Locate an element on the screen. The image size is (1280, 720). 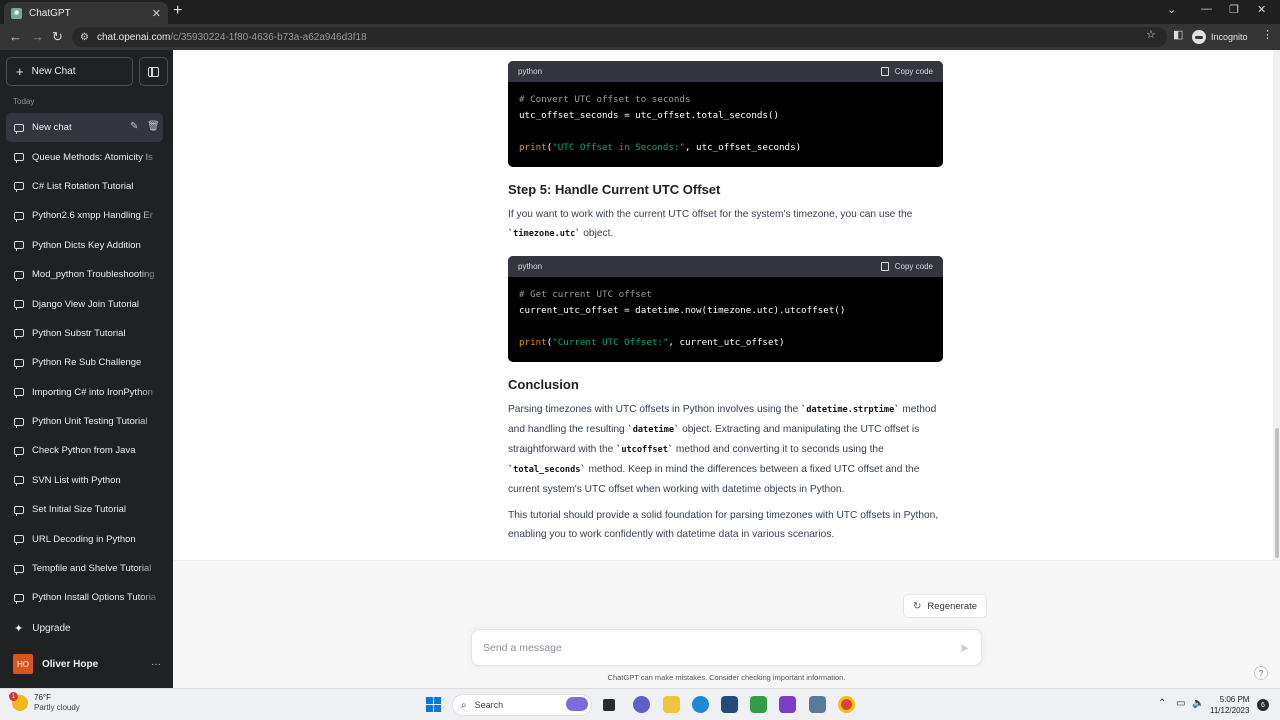
clipboard-icon is located at coordinates (884, 266).